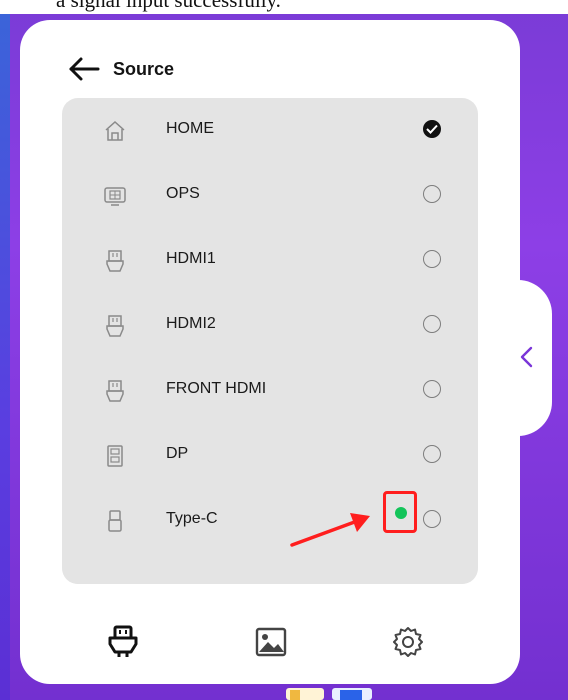  I want to click on nav-source, so click(123, 642).